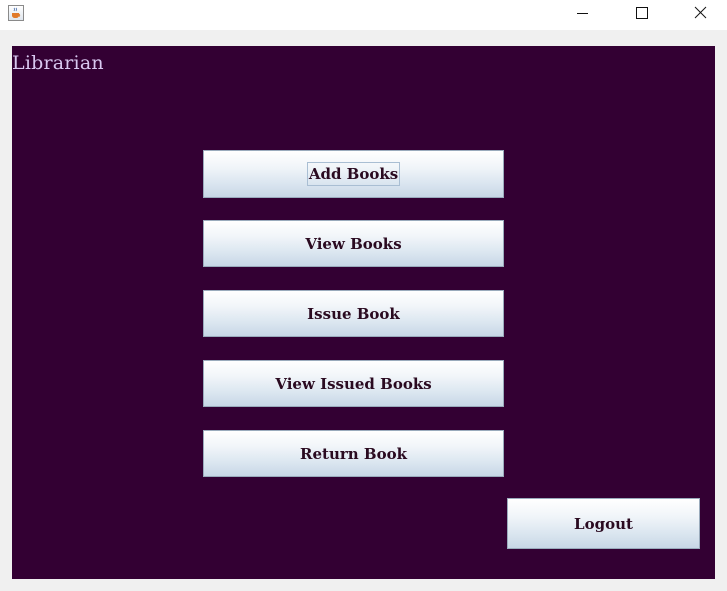  I want to click on issue-book-label: Issue Book, so click(353, 313).